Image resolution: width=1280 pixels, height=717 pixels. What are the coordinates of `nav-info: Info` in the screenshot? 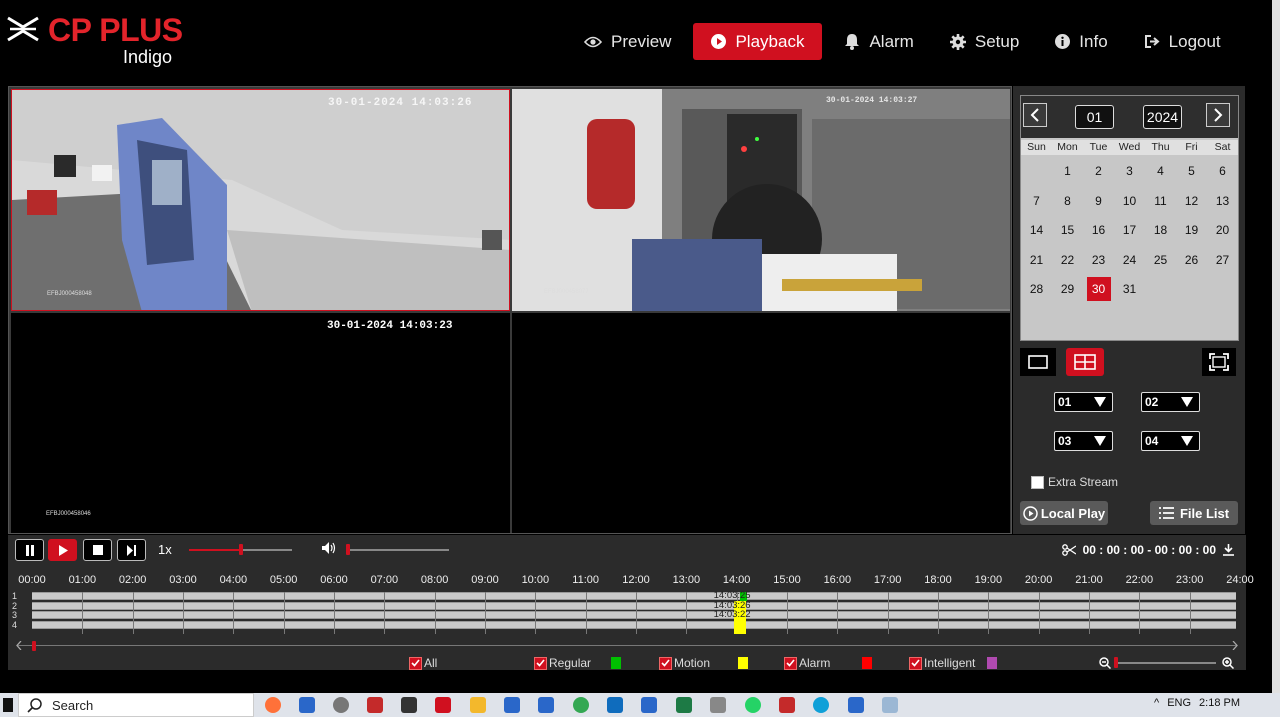 It's located at (1081, 41).